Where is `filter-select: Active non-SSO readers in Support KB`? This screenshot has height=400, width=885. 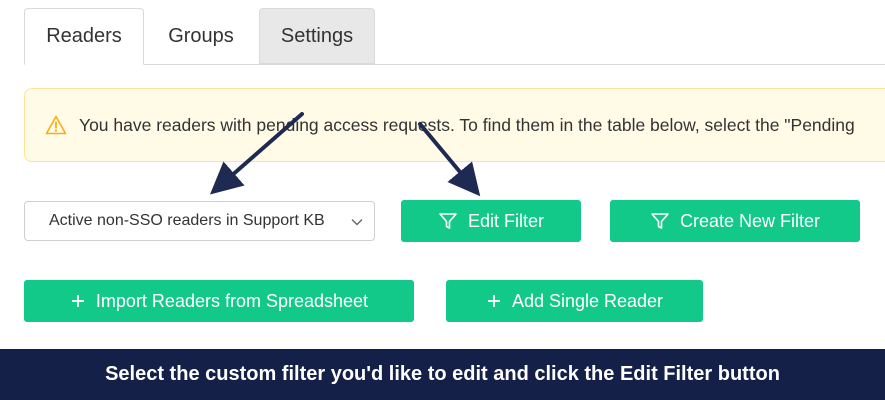
filter-select: Active non-SSO readers in Support KB is located at coordinates (199, 221).